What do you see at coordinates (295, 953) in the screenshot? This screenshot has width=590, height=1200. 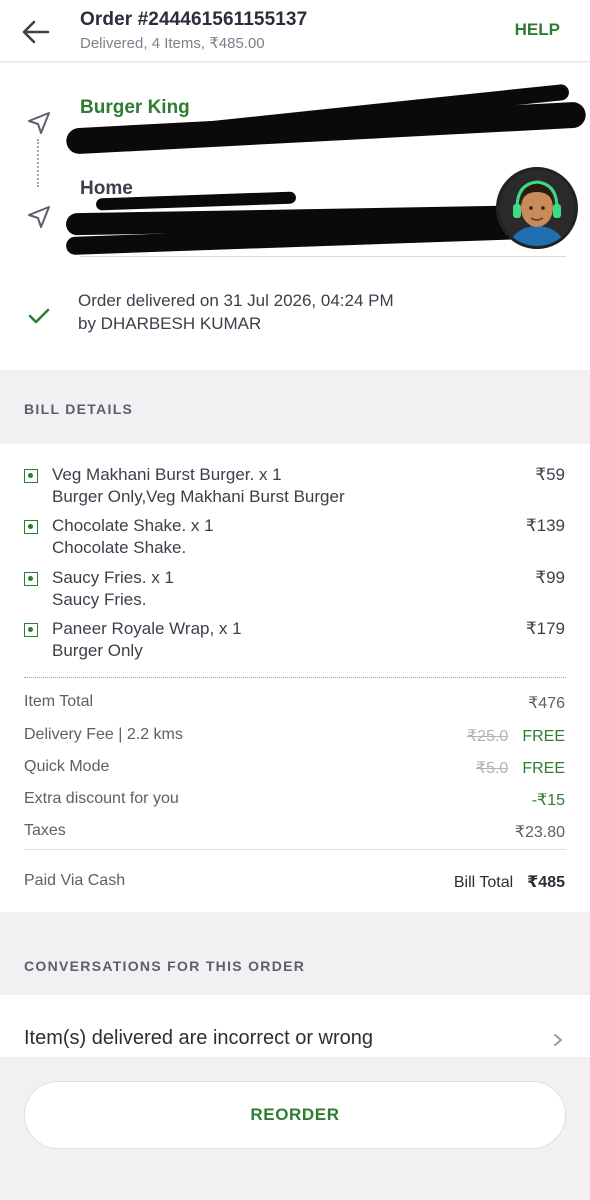 I see `conversations-header: CONVERSATIONS FOR THIS ORDER` at bounding box center [295, 953].